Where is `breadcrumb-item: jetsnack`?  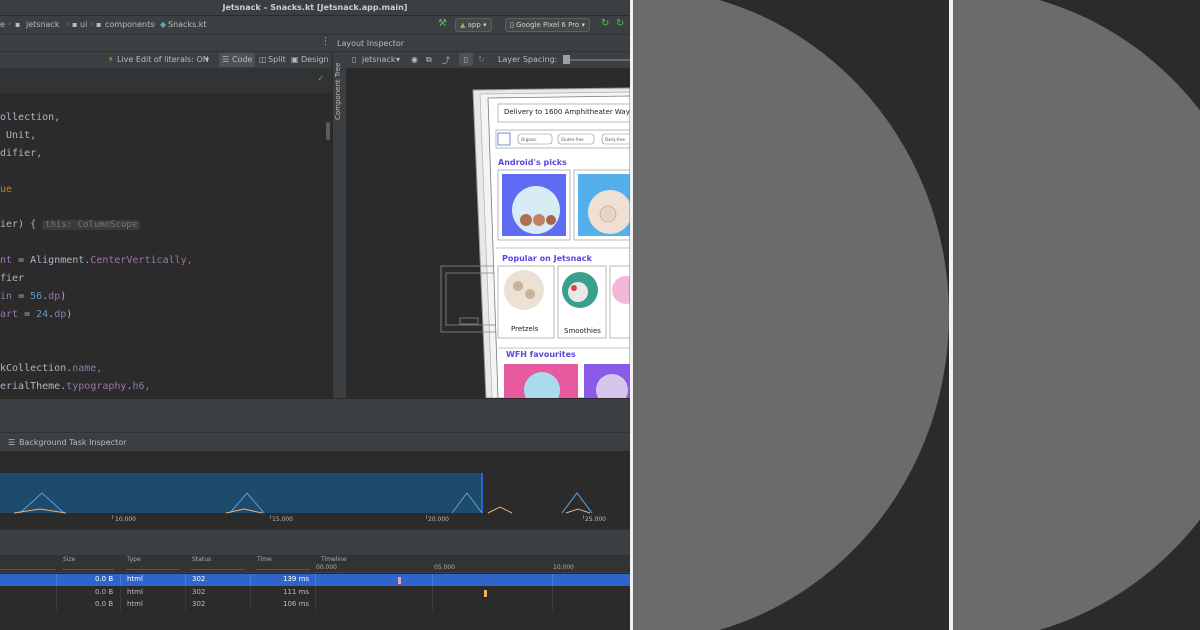 breadcrumb-item: jetsnack is located at coordinates (42, 24).